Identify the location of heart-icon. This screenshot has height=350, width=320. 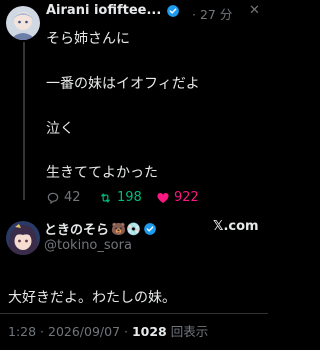
(163, 197).